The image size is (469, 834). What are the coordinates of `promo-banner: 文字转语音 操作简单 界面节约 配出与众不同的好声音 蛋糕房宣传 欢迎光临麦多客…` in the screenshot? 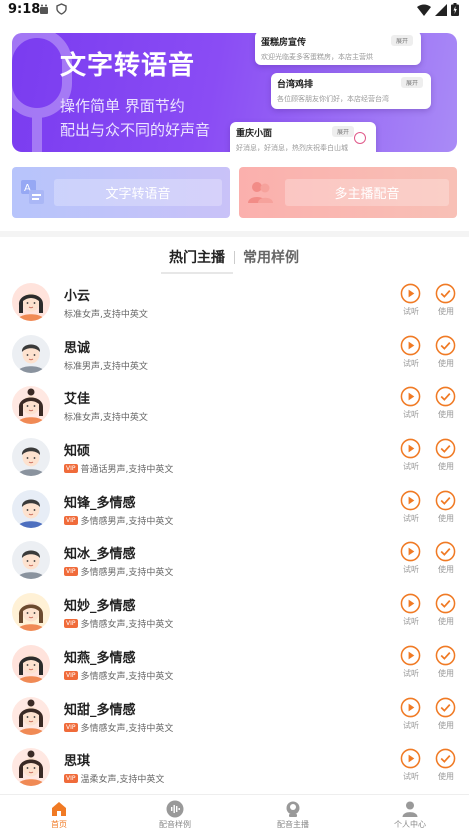 It's located at (234, 92).